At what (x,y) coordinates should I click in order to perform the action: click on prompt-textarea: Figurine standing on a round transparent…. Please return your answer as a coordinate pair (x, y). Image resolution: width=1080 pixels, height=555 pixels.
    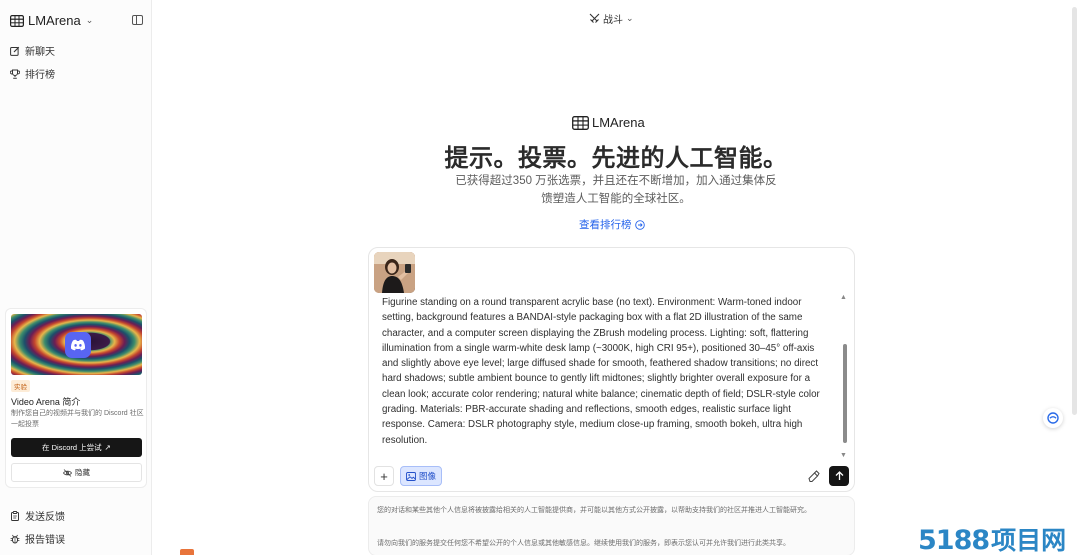
    Looking at the image, I should click on (604, 371).